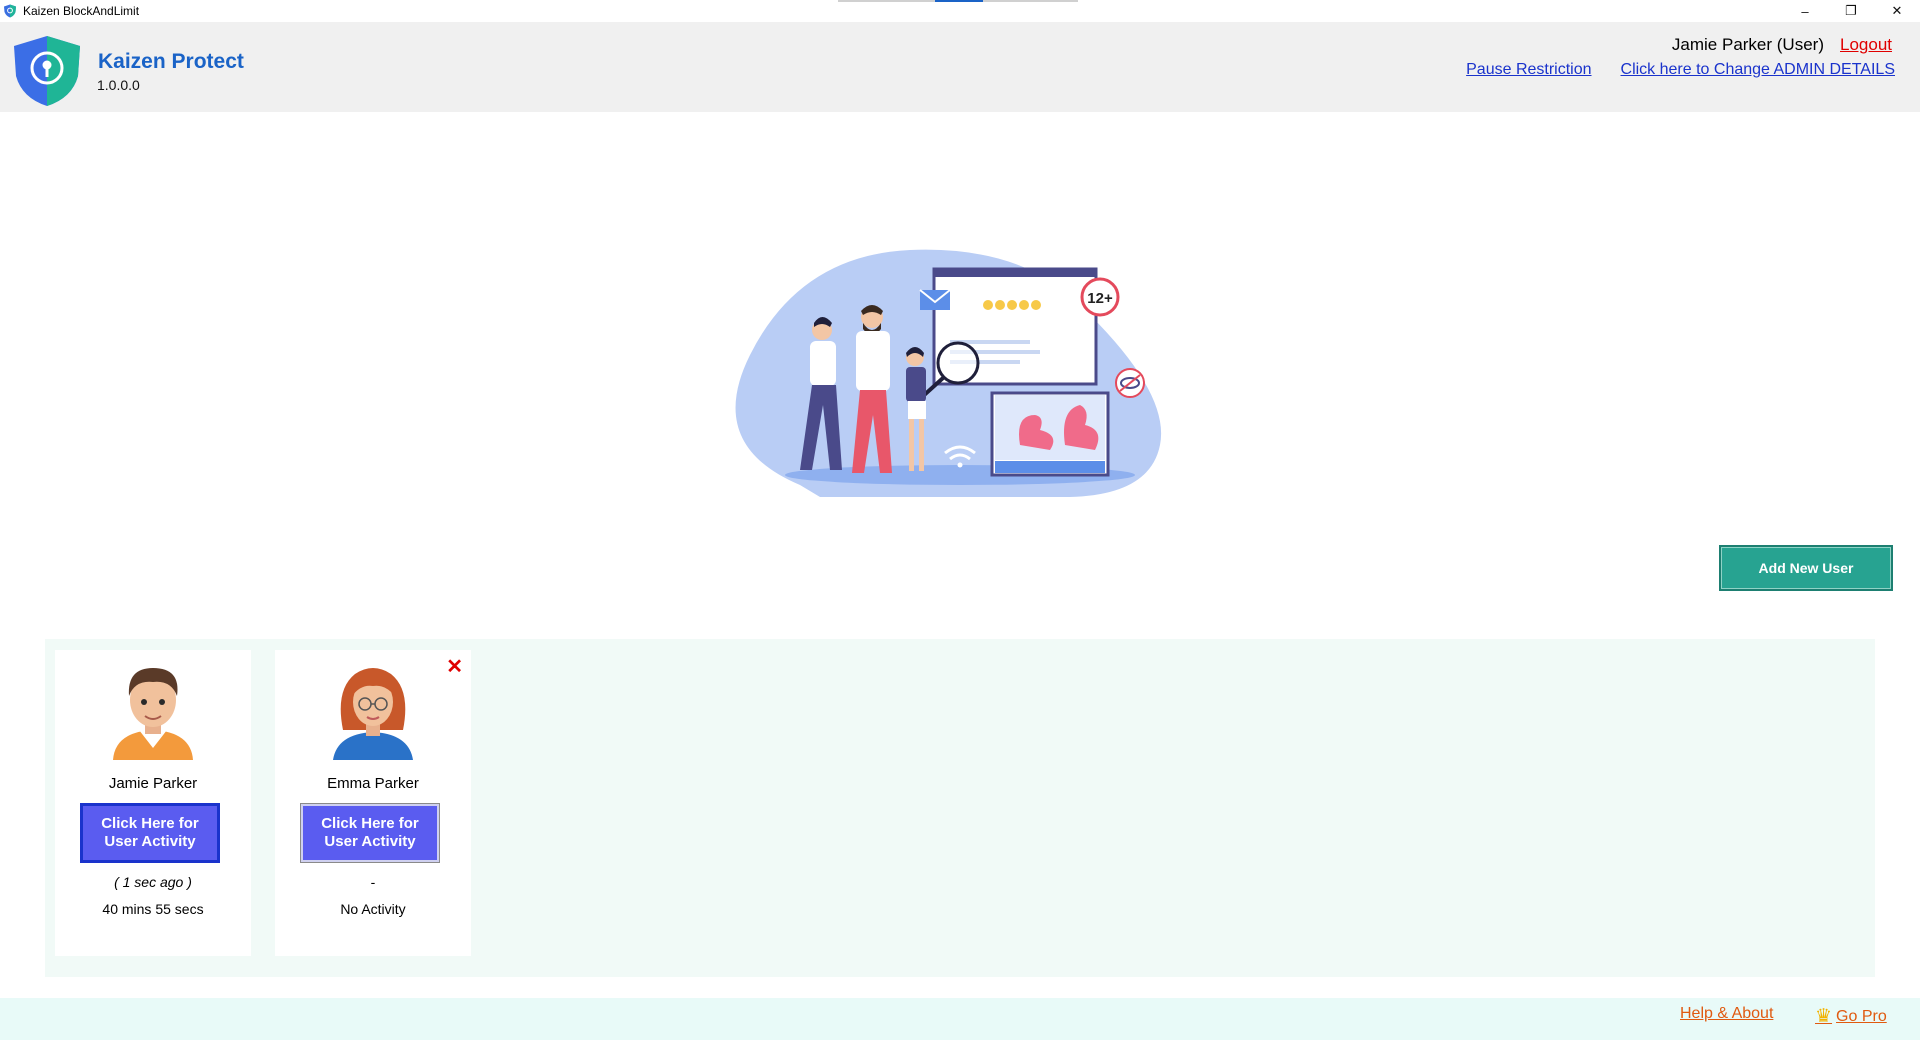 This screenshot has height=1040, width=1920. I want to click on go-pro-link: ♛ Go Pro, so click(1851, 1016).